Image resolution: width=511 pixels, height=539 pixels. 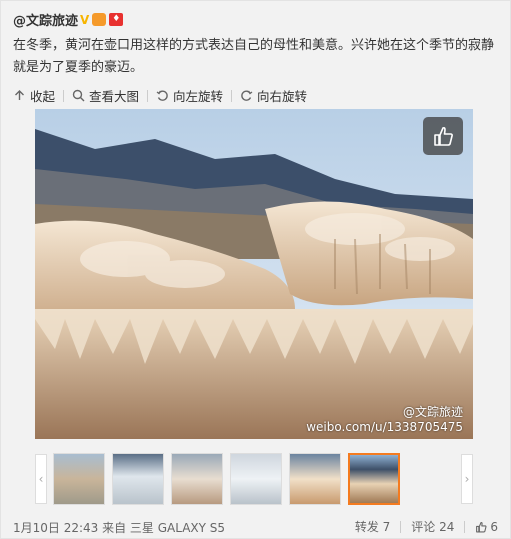 I want to click on rotate-left-button: 向左旋转, so click(x=189, y=95).